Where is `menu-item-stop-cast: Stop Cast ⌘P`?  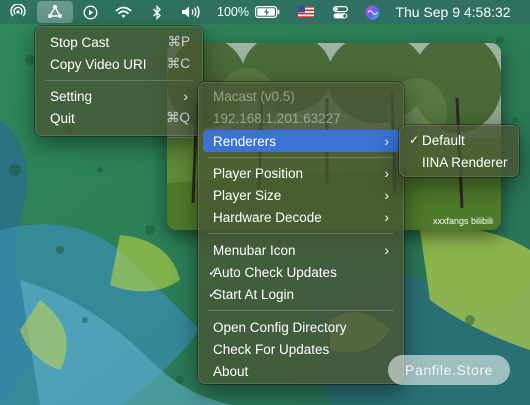 menu-item-stop-cast: Stop Cast ⌘P is located at coordinates (119, 42).